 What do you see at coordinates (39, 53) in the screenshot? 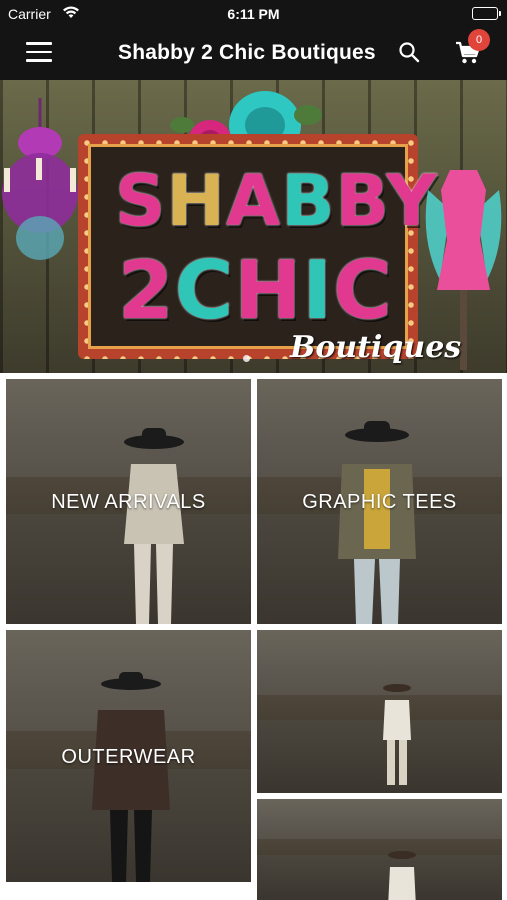
I see `hamburger-menu-icon` at bounding box center [39, 53].